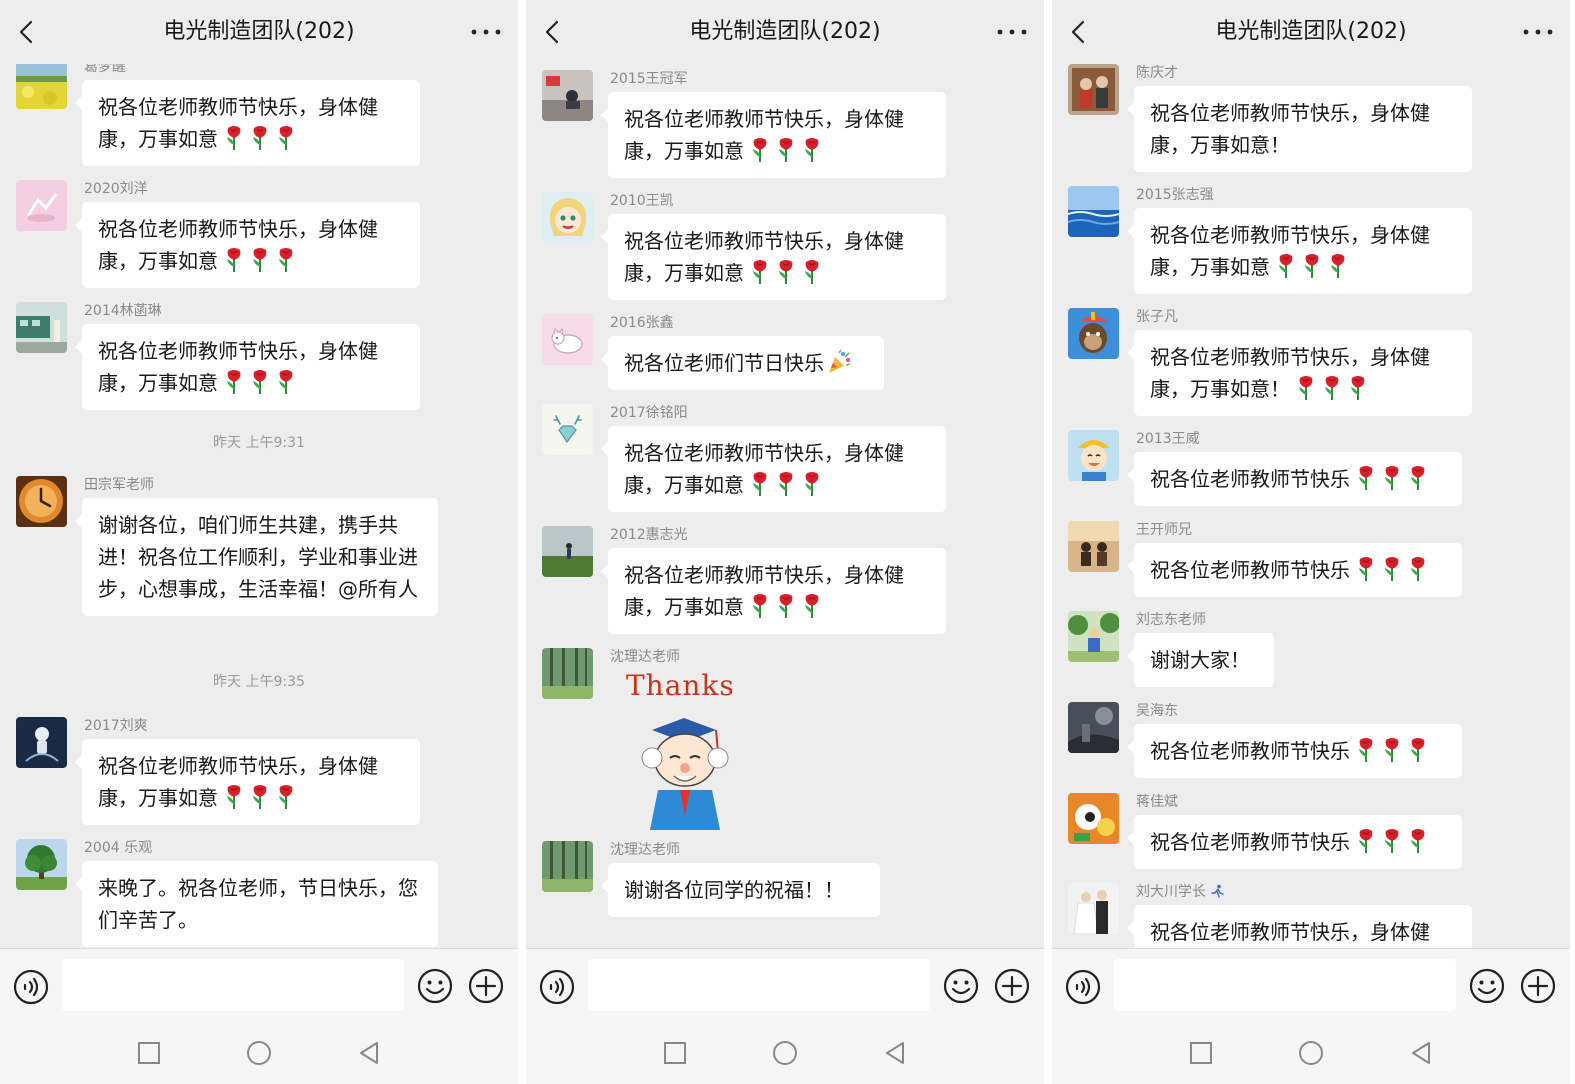  What do you see at coordinates (1093, 89) in the screenshot?
I see `avatar-old-photo` at bounding box center [1093, 89].